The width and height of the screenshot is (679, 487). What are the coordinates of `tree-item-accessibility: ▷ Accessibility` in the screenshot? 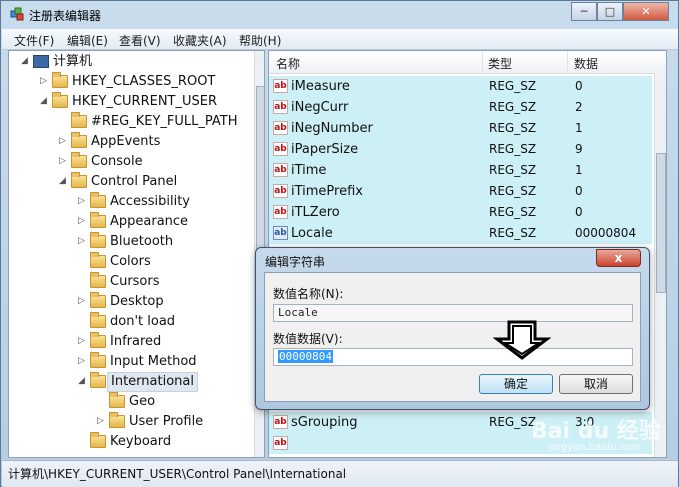 It's located at (129, 202).